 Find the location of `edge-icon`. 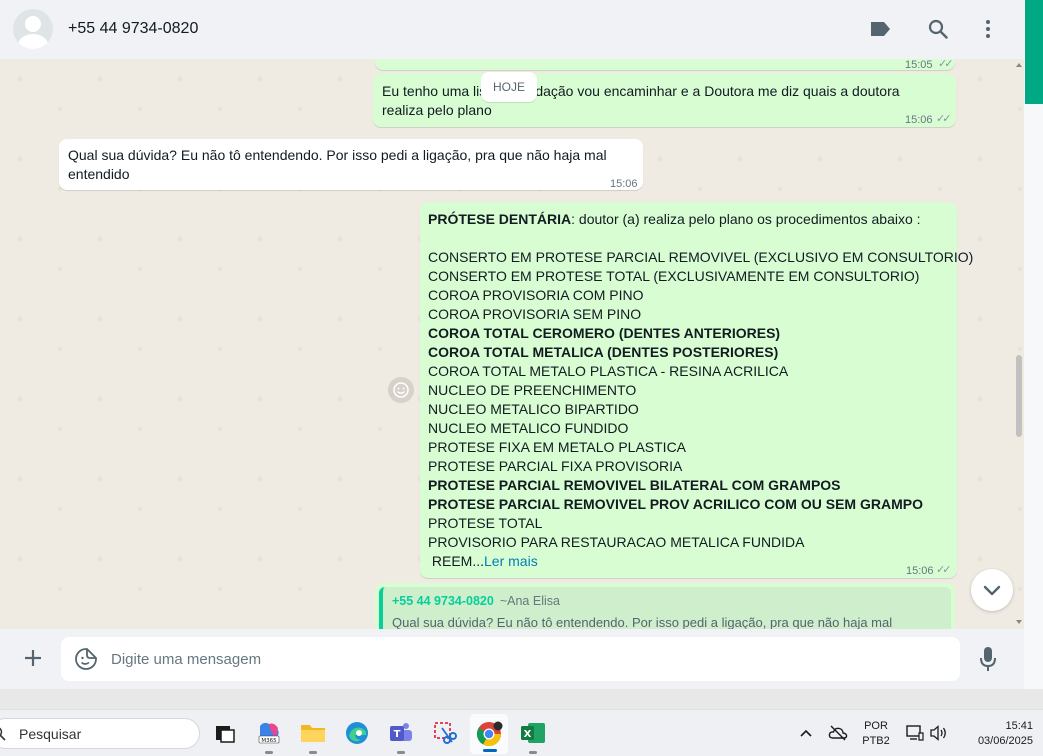

edge-icon is located at coordinates (357, 733).